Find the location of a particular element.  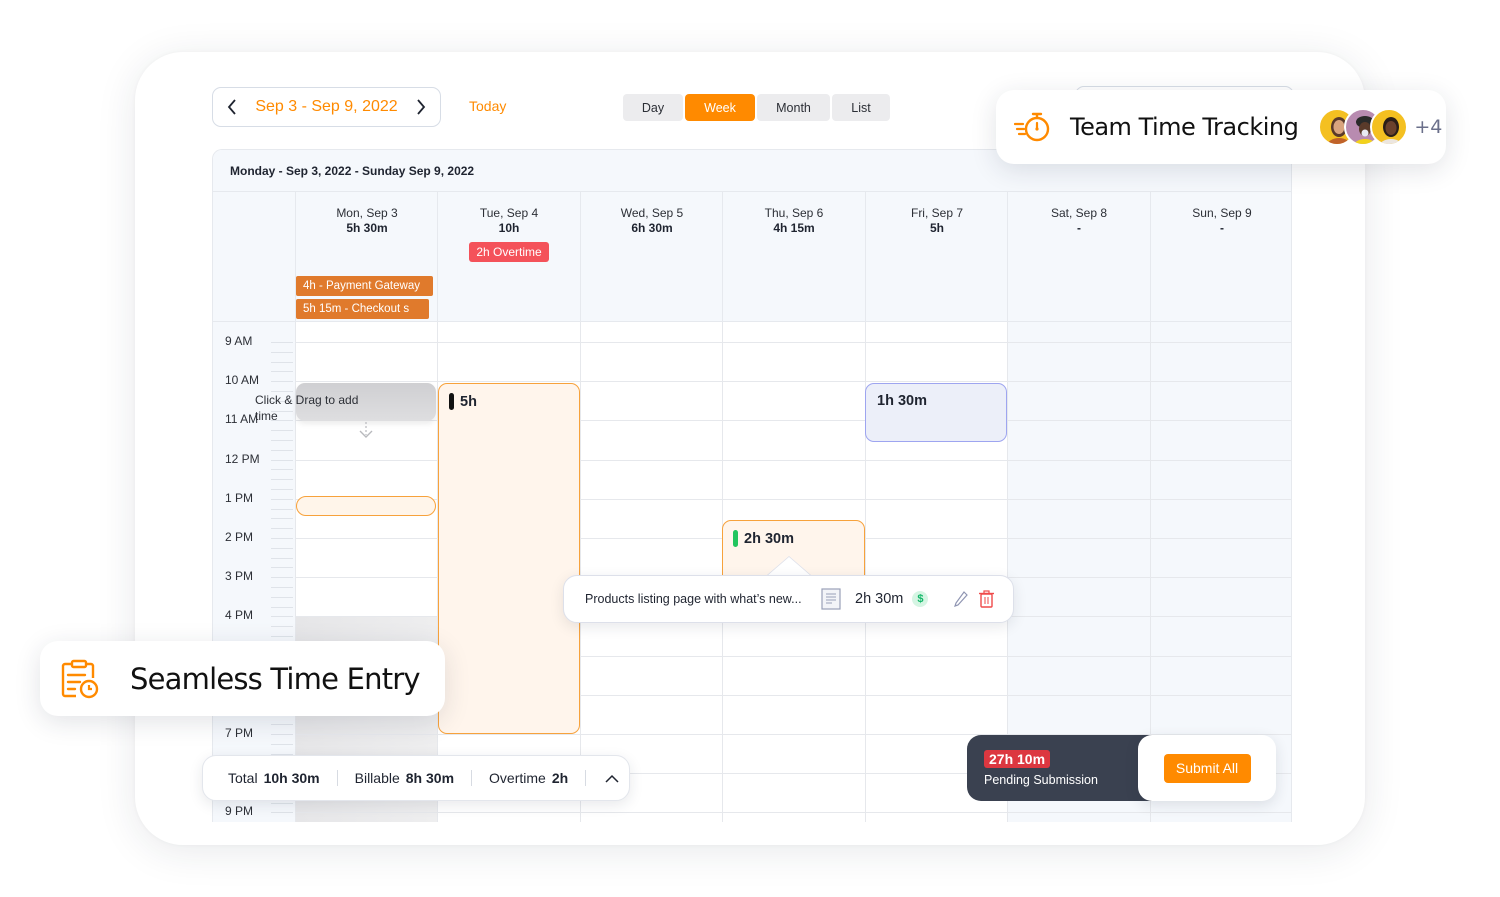

hour-label: 9 PM is located at coordinates (239, 811).